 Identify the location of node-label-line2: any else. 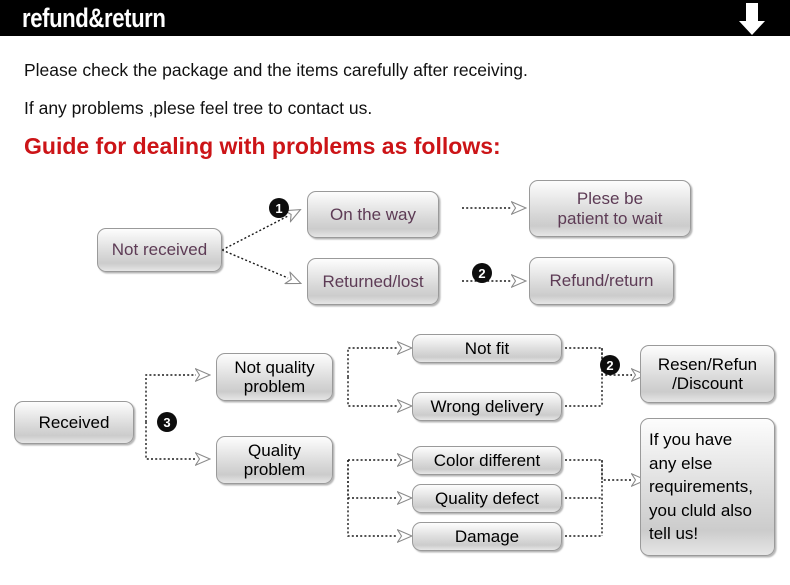
(681, 463).